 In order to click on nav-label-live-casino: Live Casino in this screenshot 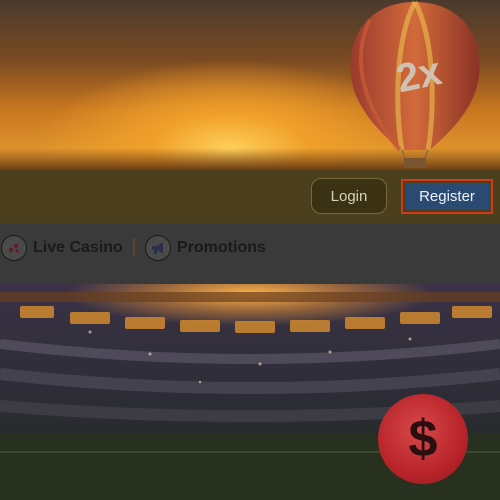, I will do `click(78, 247)`.